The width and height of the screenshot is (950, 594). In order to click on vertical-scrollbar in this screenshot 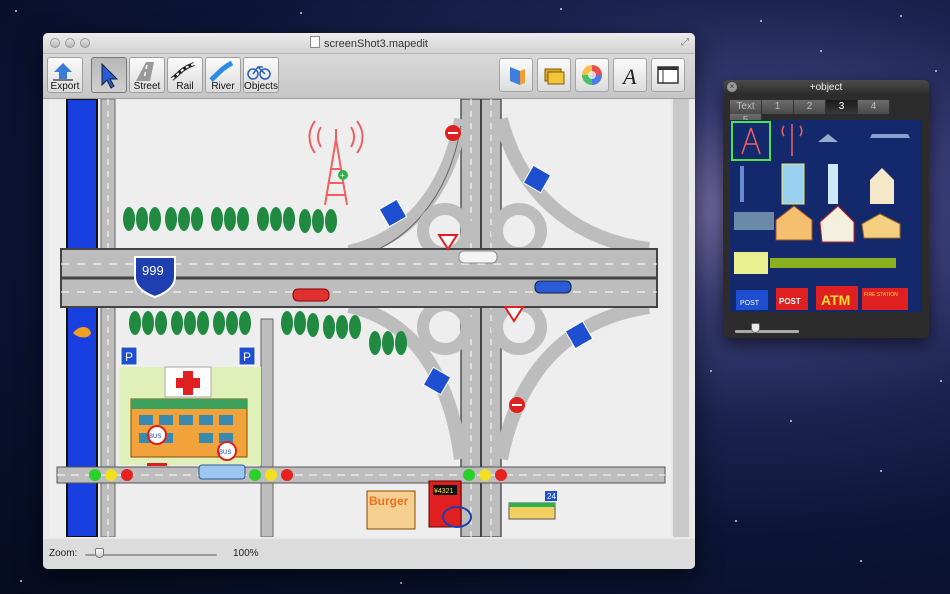, I will do `click(681, 318)`.